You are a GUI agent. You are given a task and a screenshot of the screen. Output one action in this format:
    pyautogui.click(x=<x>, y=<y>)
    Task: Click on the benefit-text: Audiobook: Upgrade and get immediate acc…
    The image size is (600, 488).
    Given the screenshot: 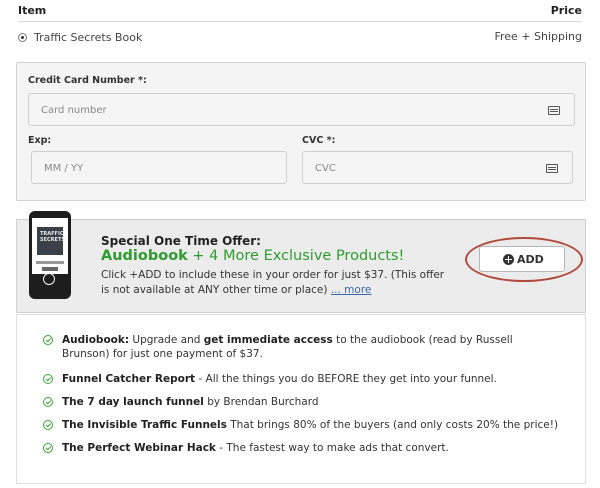 What is the action you would take?
    pyautogui.click(x=287, y=347)
    